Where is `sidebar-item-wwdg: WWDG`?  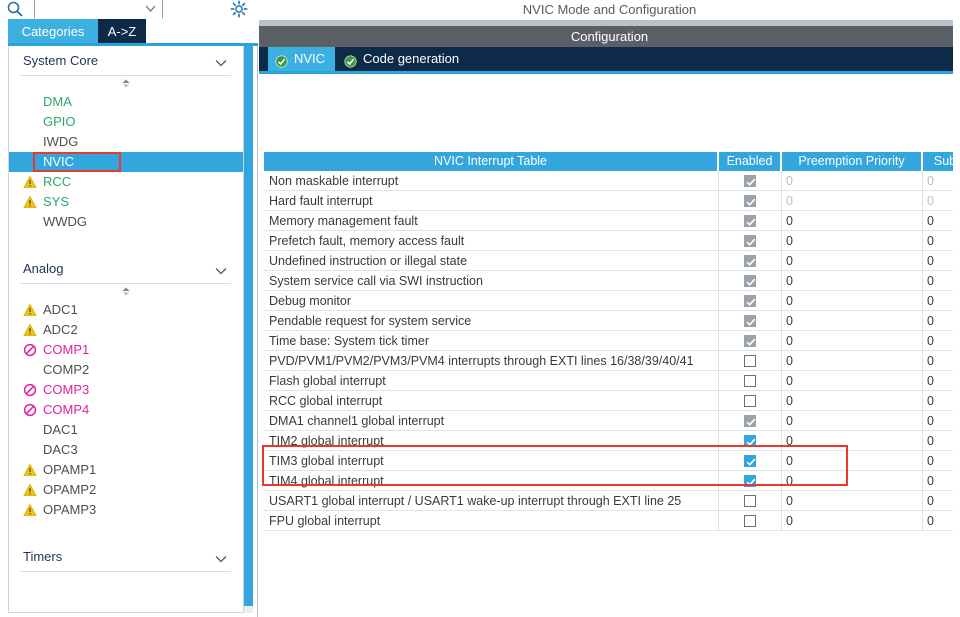
sidebar-item-wwdg: WWDG is located at coordinates (126, 222).